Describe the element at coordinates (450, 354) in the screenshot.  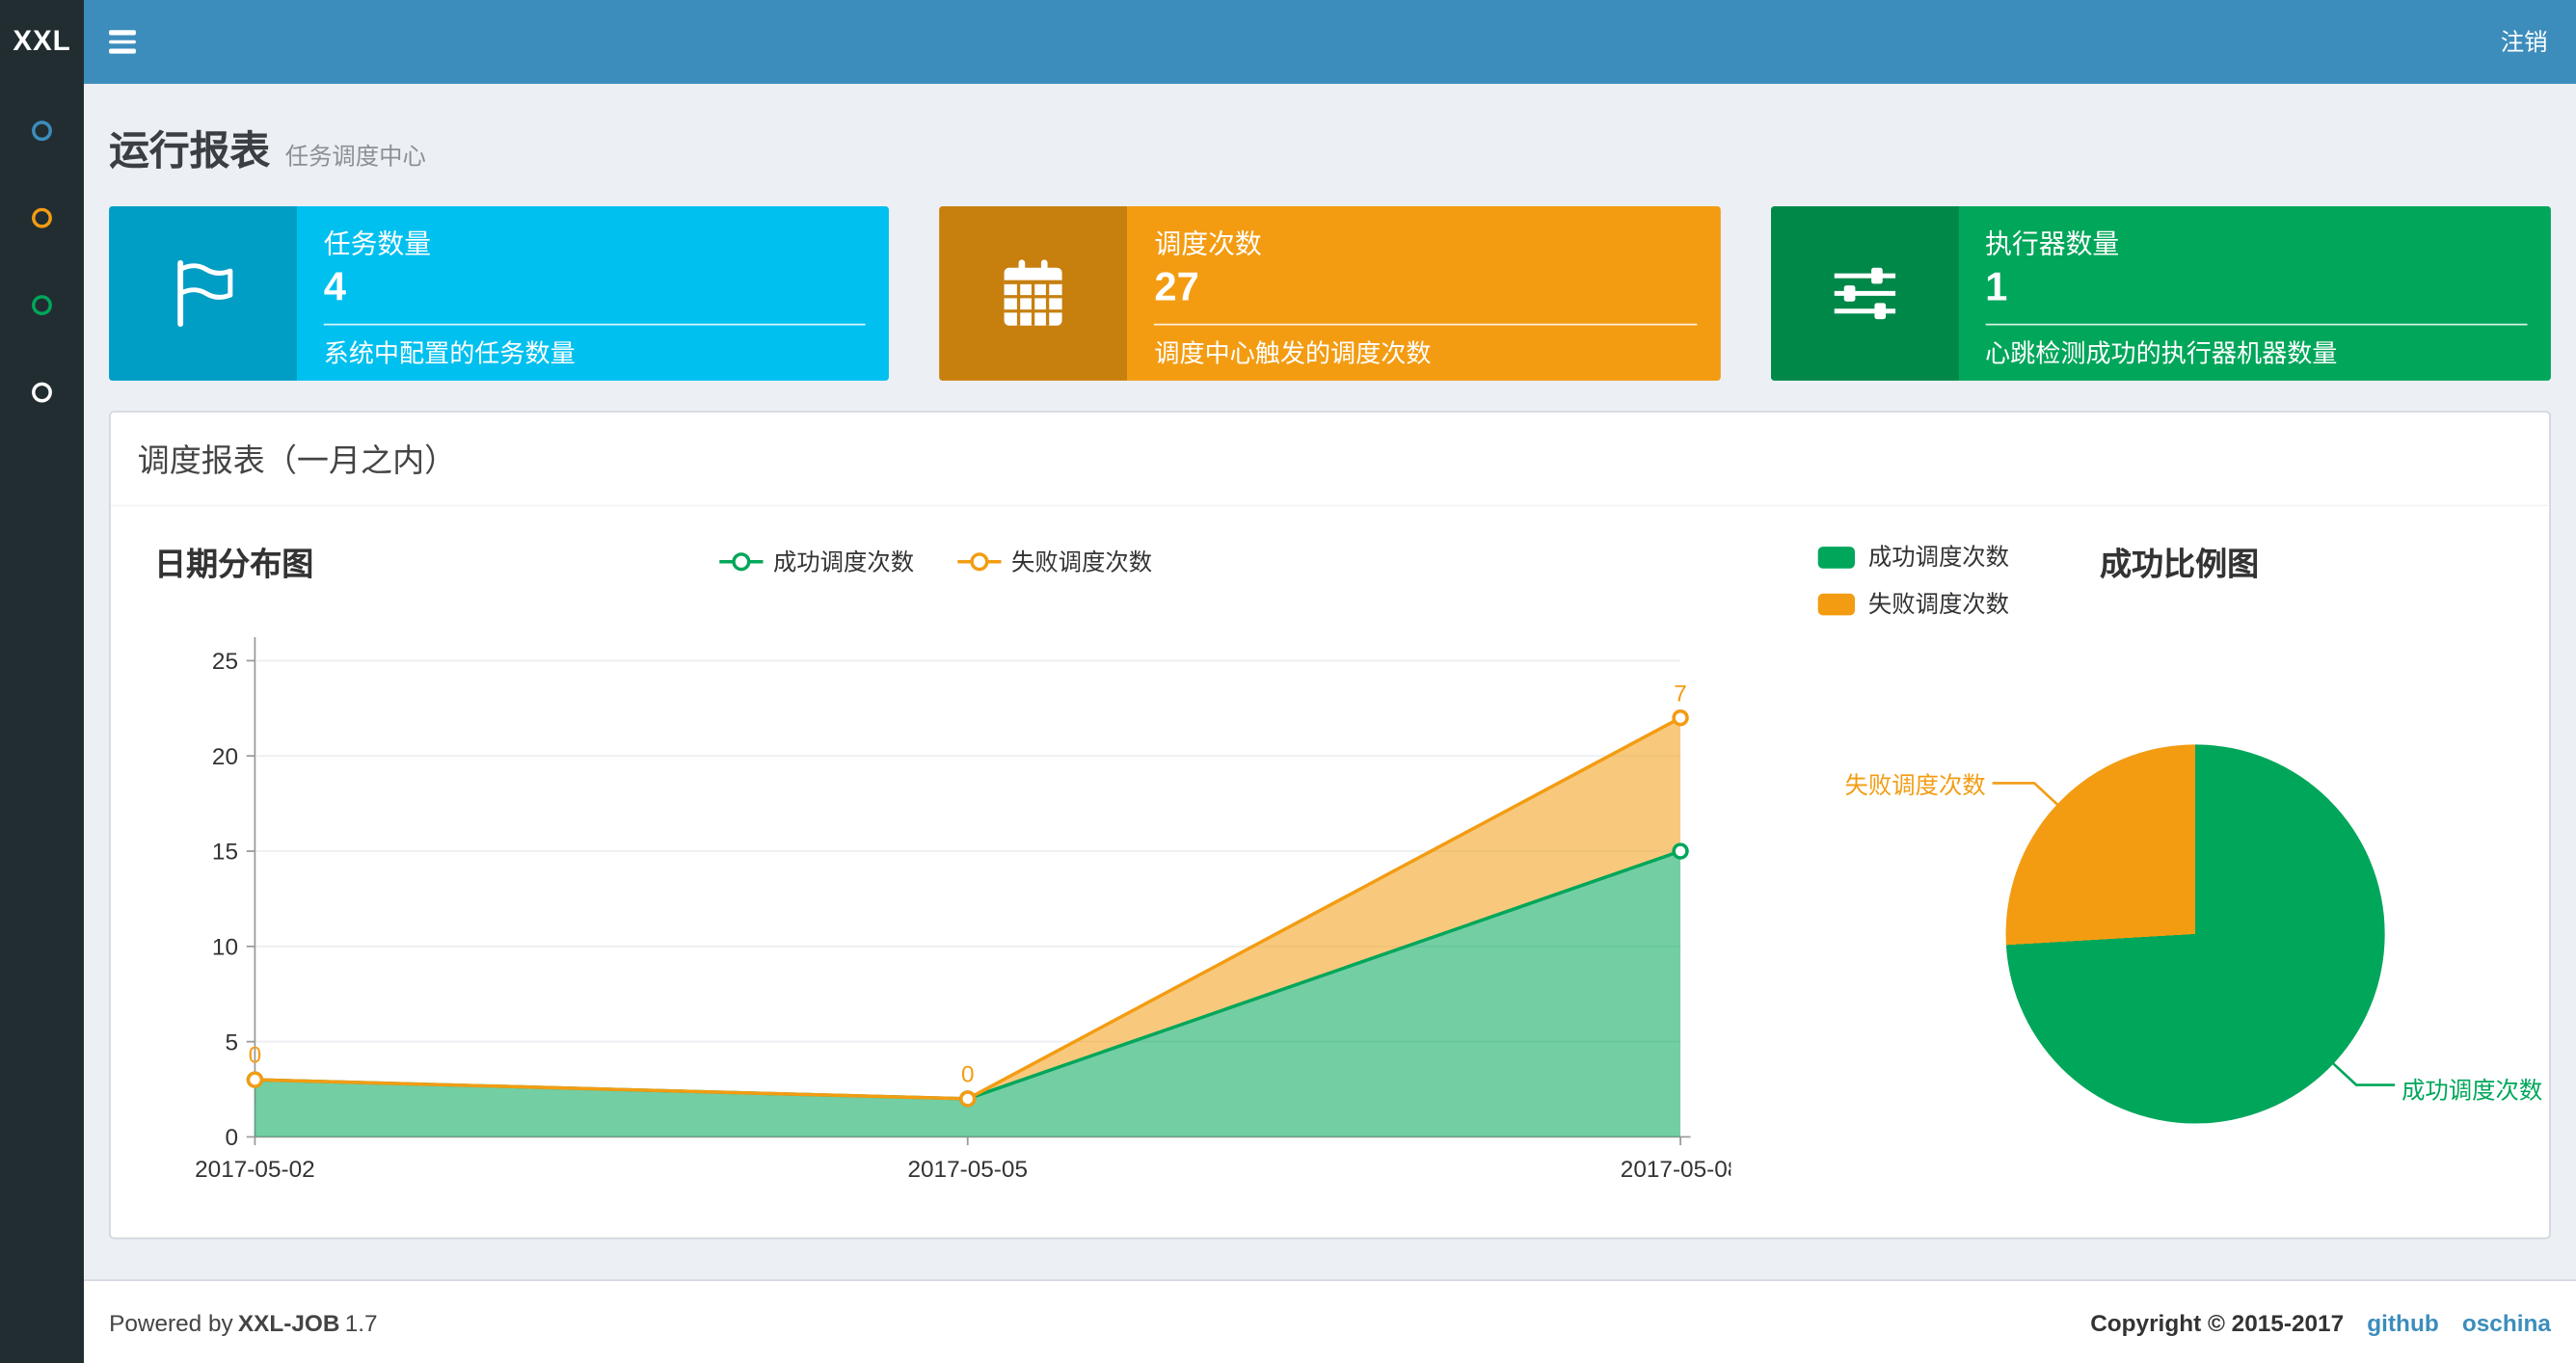
I see `stat-description: 系统中配置的任务数量` at that location.